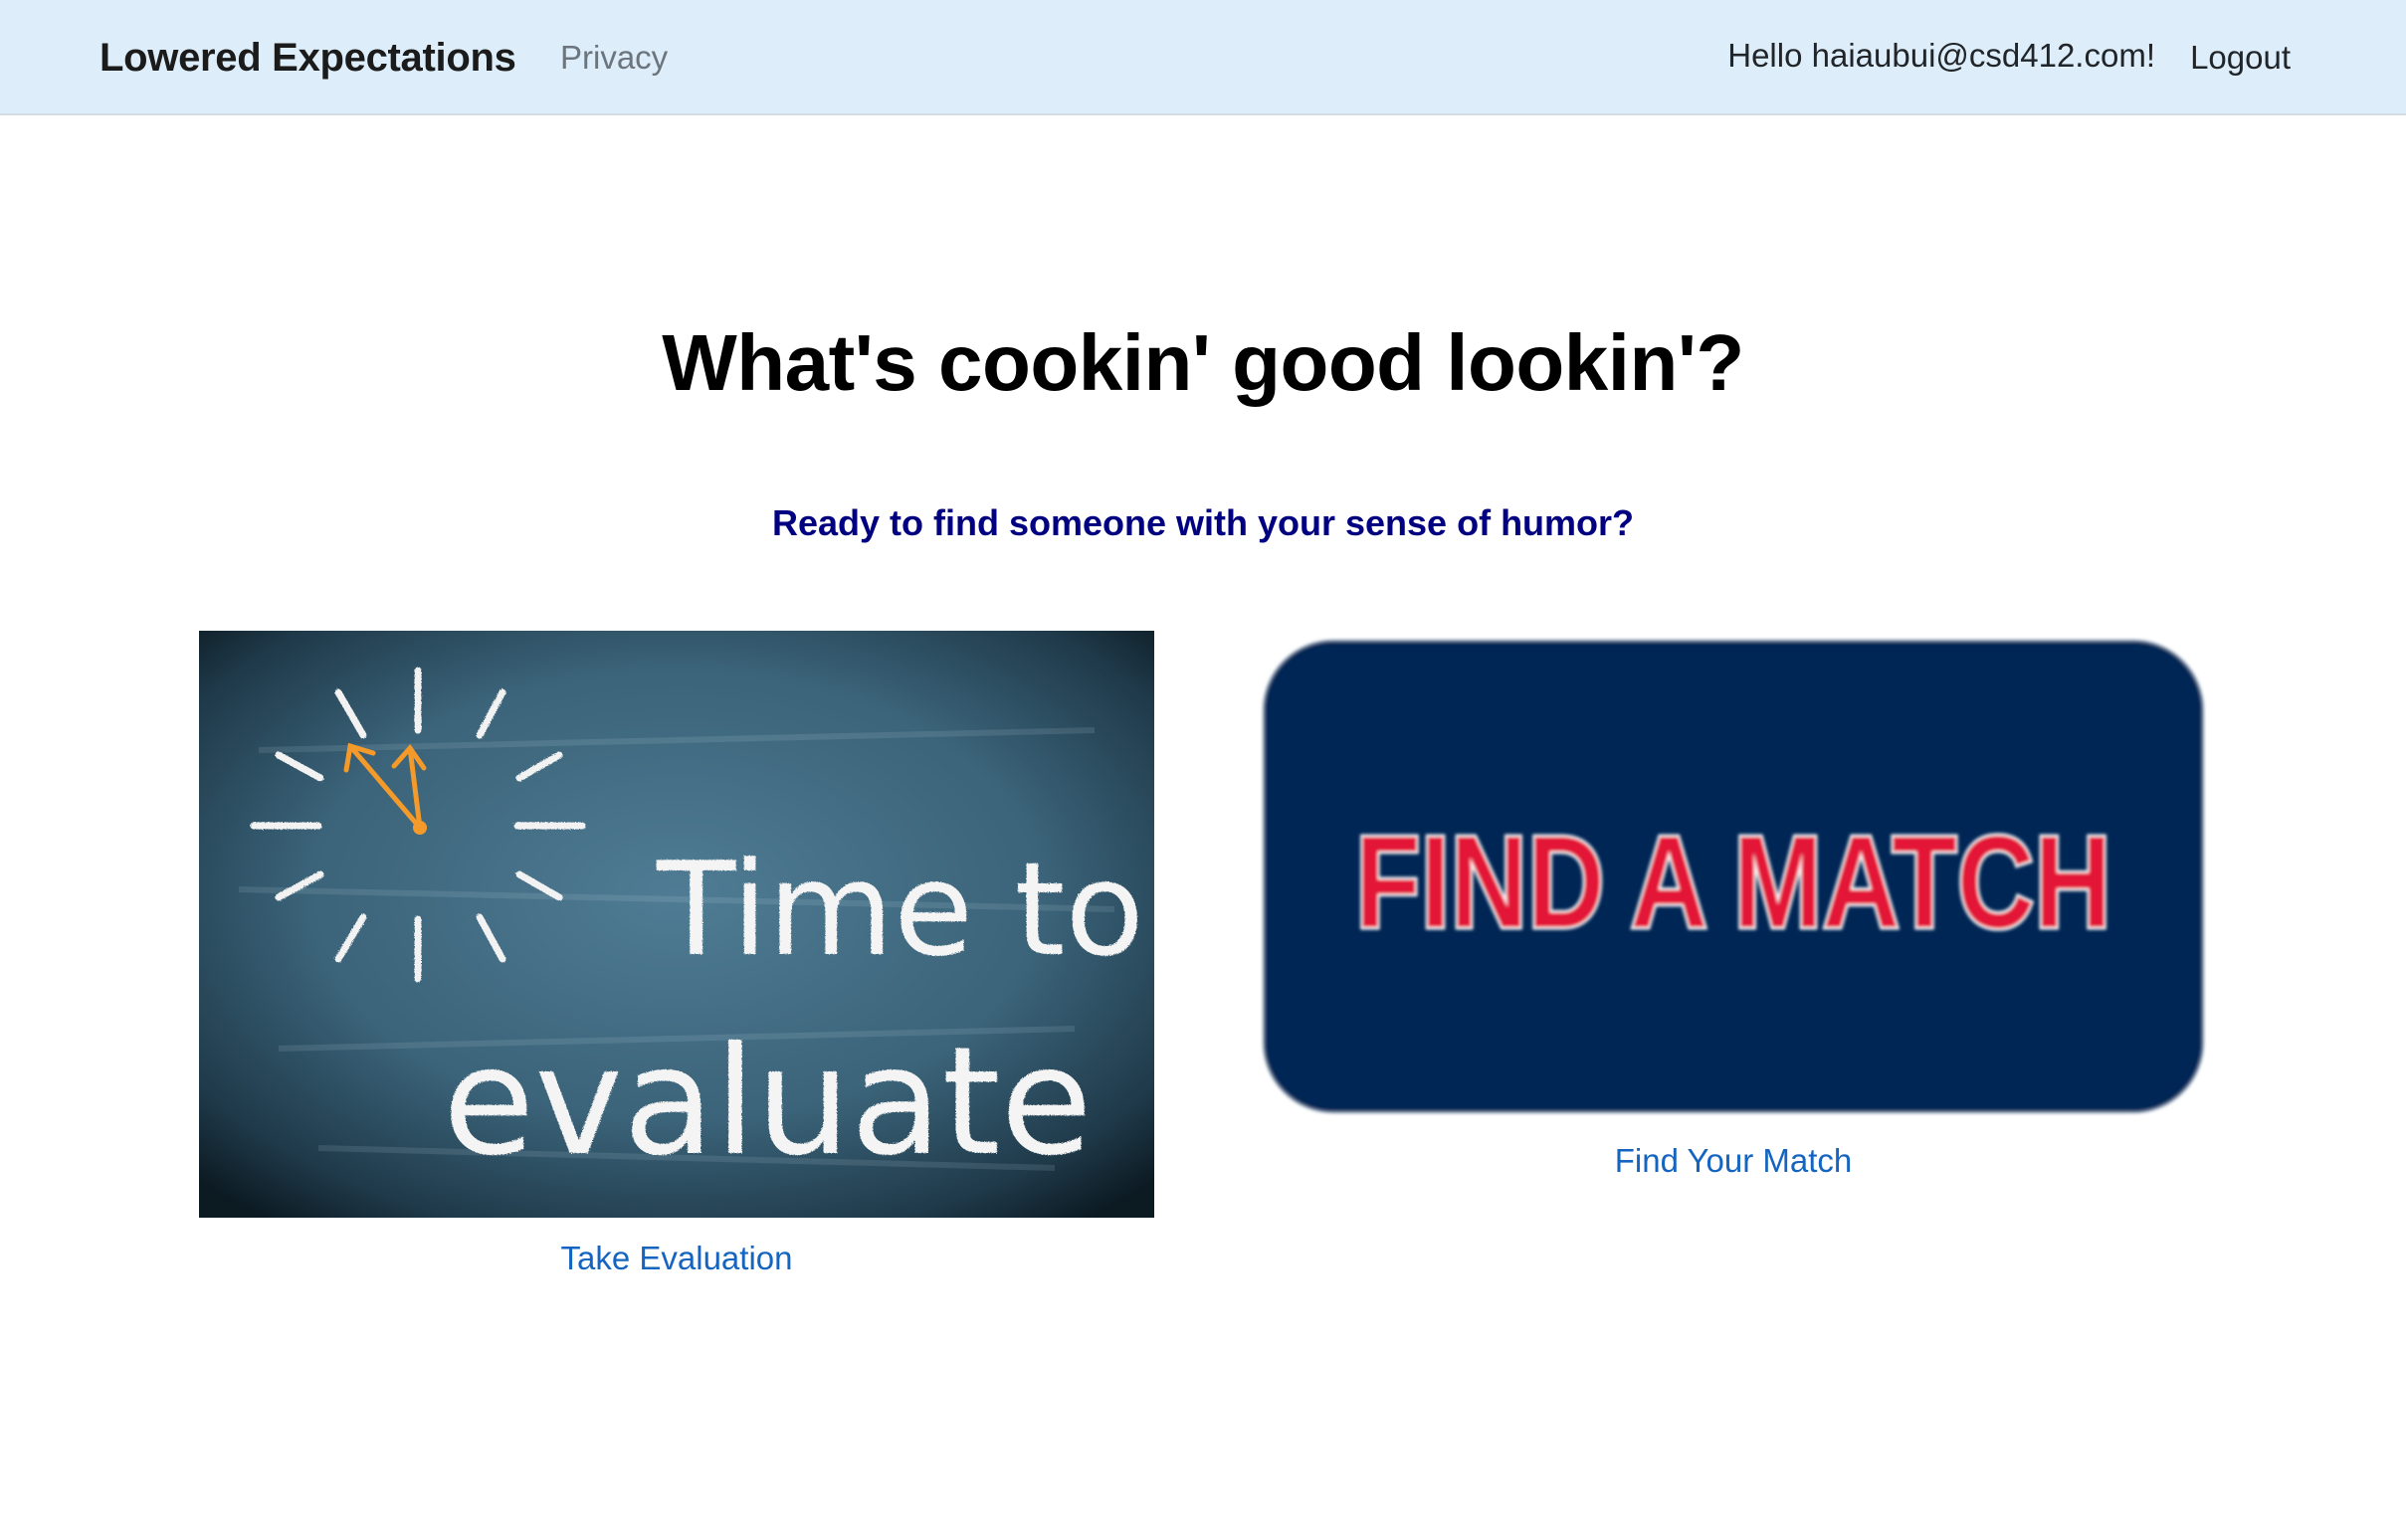 The height and width of the screenshot is (1540, 2406). I want to click on find-your-match-link: Find Your Match, so click(1733, 1161).